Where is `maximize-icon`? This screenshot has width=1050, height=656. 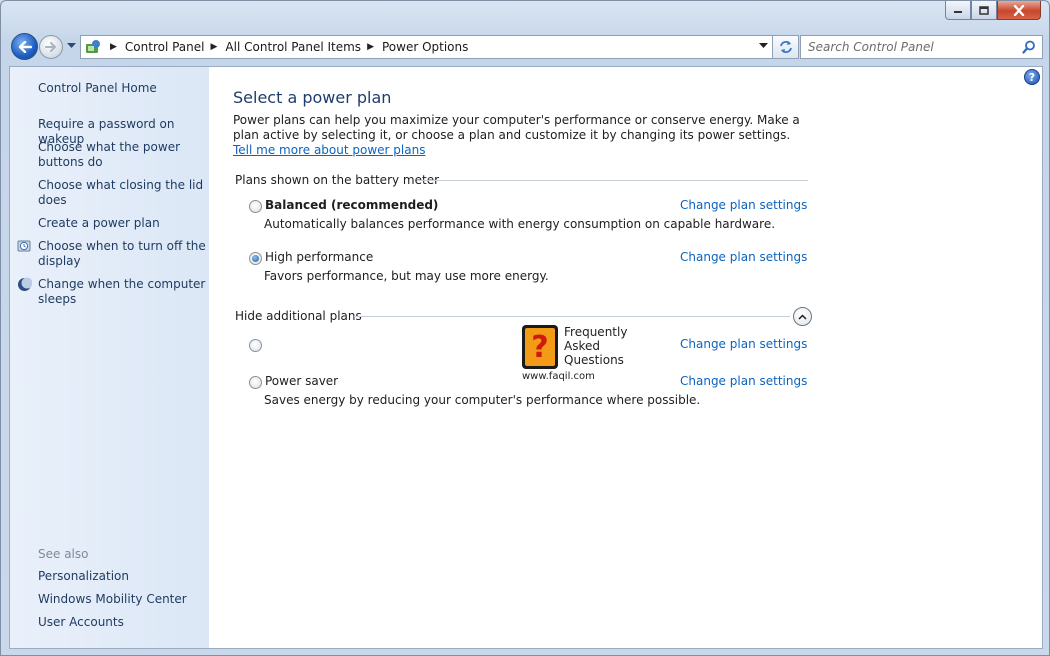 maximize-icon is located at coordinates (984, 10).